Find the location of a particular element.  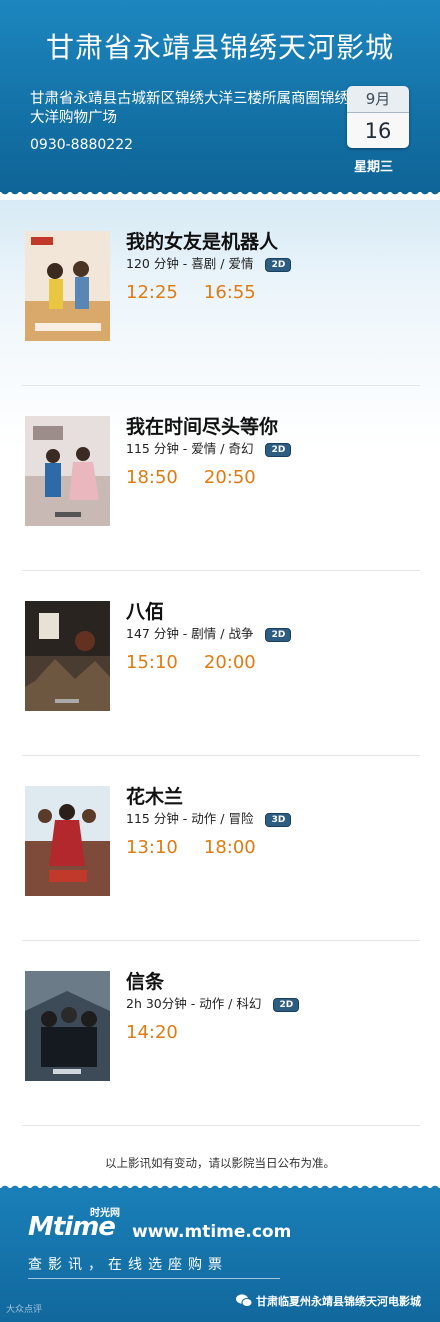

showtime: 14:20 is located at coordinates (152, 1032).